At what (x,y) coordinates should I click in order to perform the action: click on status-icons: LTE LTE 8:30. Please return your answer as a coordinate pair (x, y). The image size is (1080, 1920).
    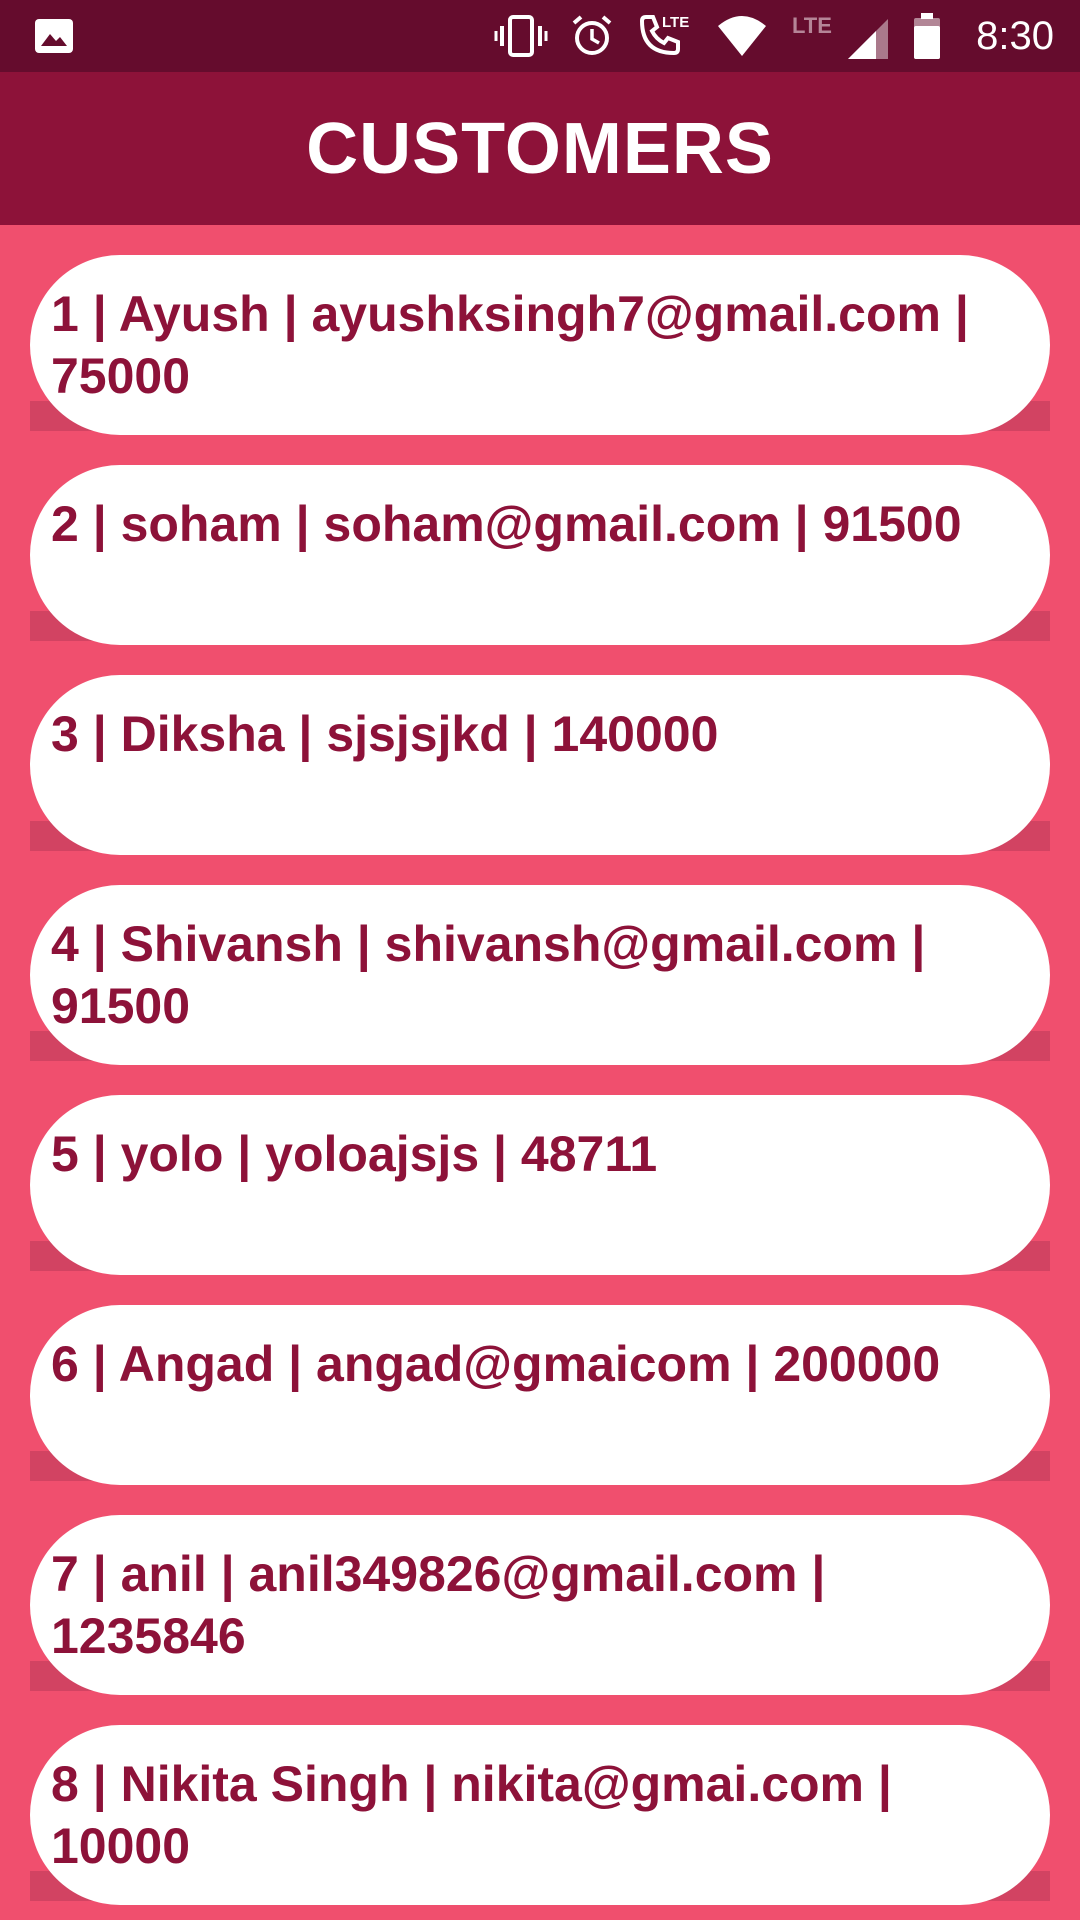
    Looking at the image, I should click on (774, 36).